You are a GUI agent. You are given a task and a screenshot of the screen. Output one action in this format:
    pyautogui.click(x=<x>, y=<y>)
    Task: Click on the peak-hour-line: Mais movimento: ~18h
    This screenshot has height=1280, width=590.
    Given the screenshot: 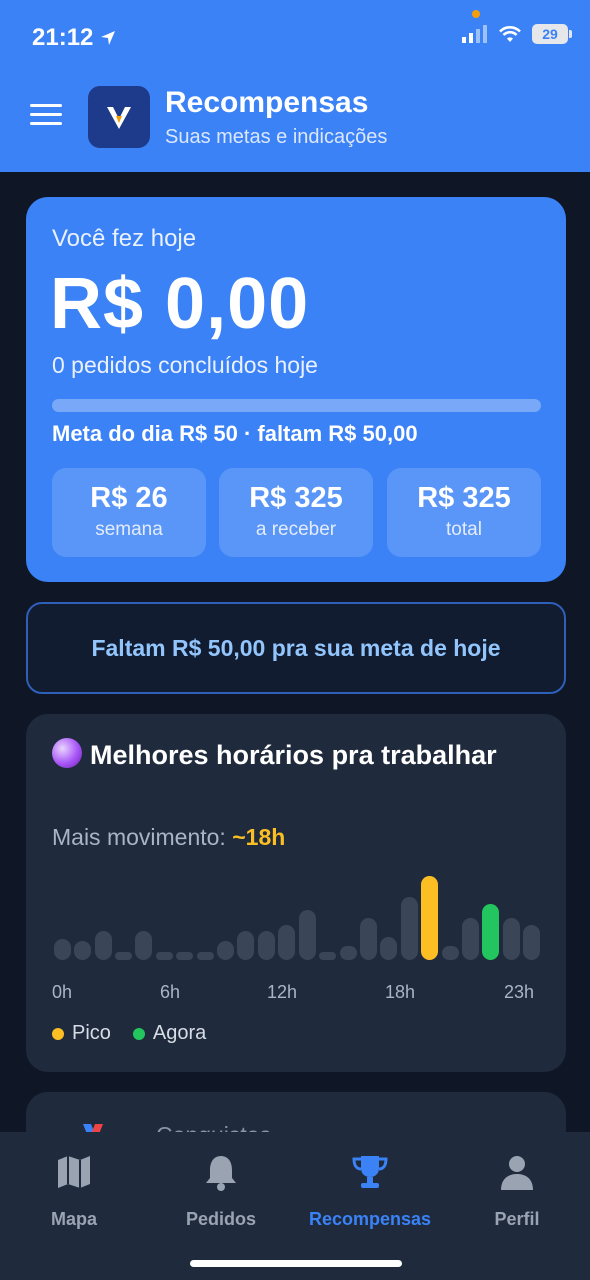 What is the action you would take?
    pyautogui.click(x=169, y=837)
    